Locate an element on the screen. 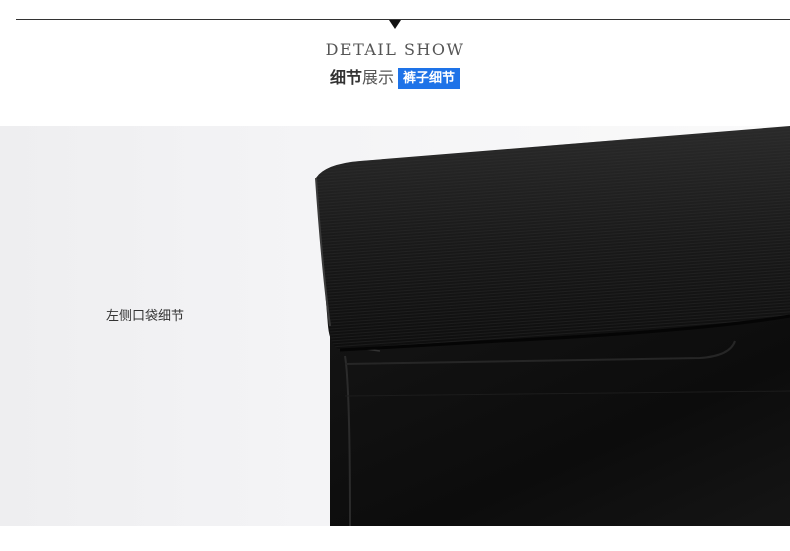  triangle-down-icon is located at coordinates (395, 24).